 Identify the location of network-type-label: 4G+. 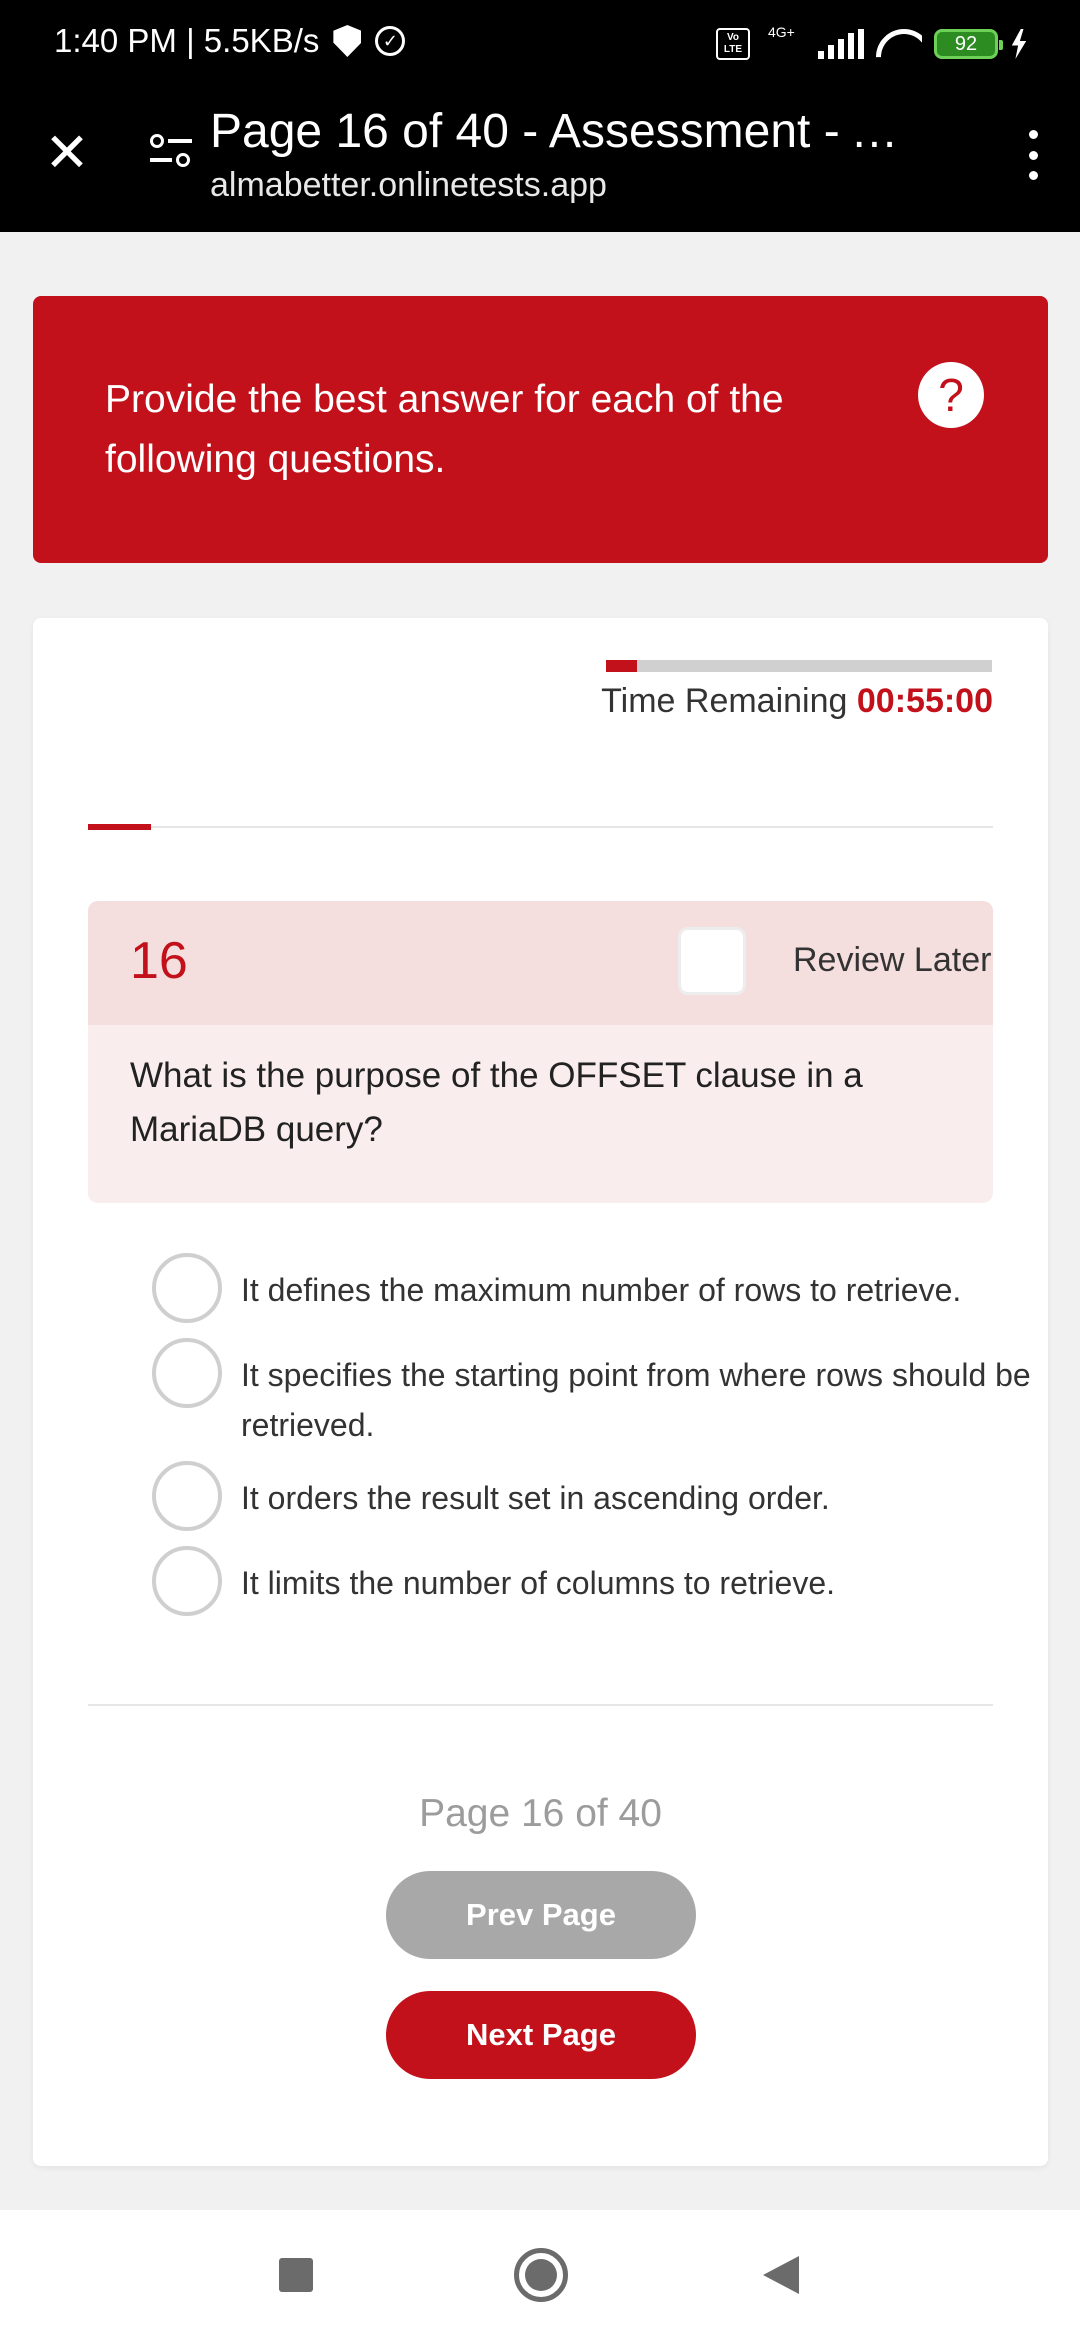
(781, 32).